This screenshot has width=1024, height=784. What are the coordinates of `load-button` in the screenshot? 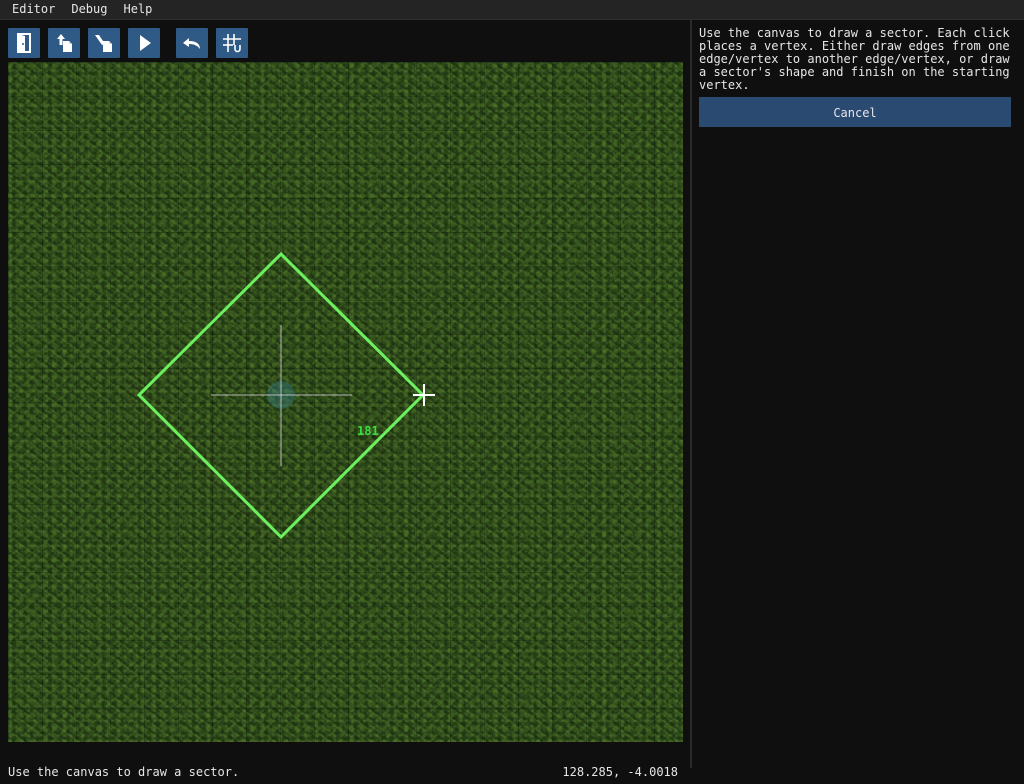 It's located at (64, 43).